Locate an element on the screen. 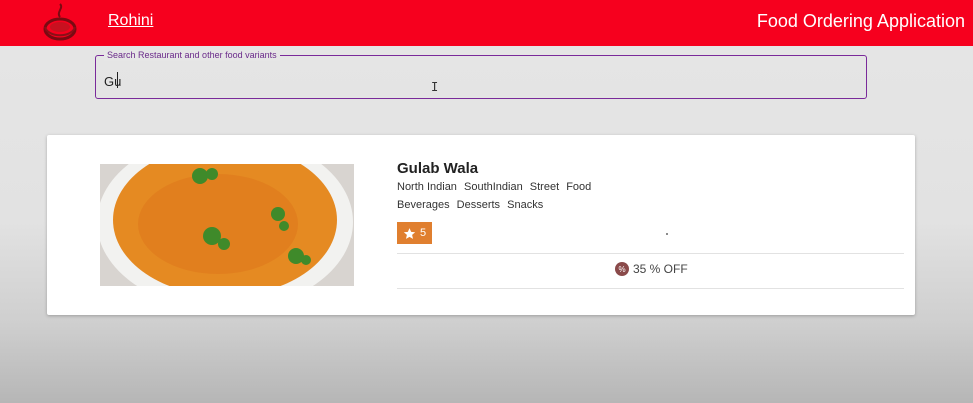 The width and height of the screenshot is (973, 403). cuisine-tag: Food is located at coordinates (579, 187).